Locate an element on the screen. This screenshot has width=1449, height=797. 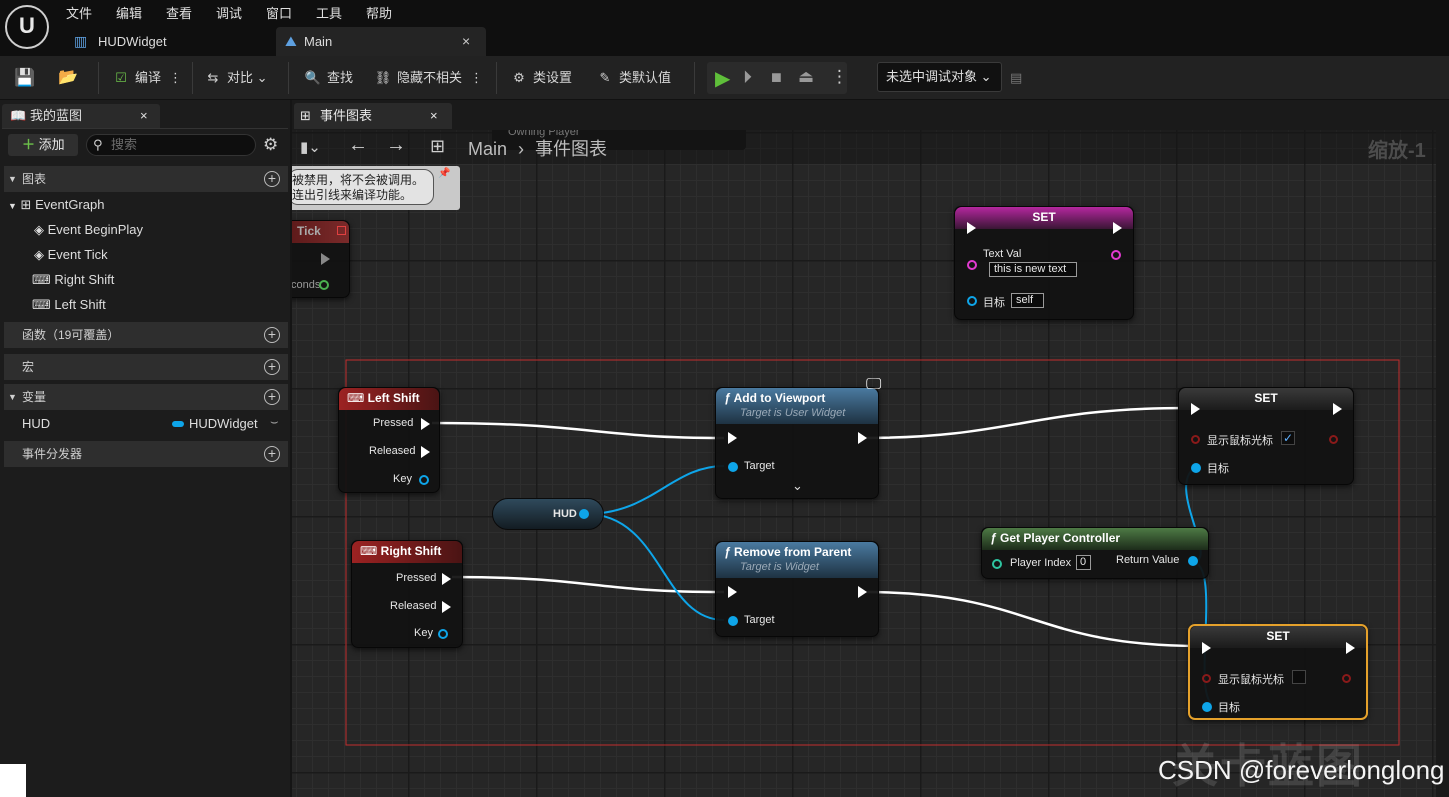
class-defaults-button: ✎ 类默认值 is located at coordinates (633, 78).